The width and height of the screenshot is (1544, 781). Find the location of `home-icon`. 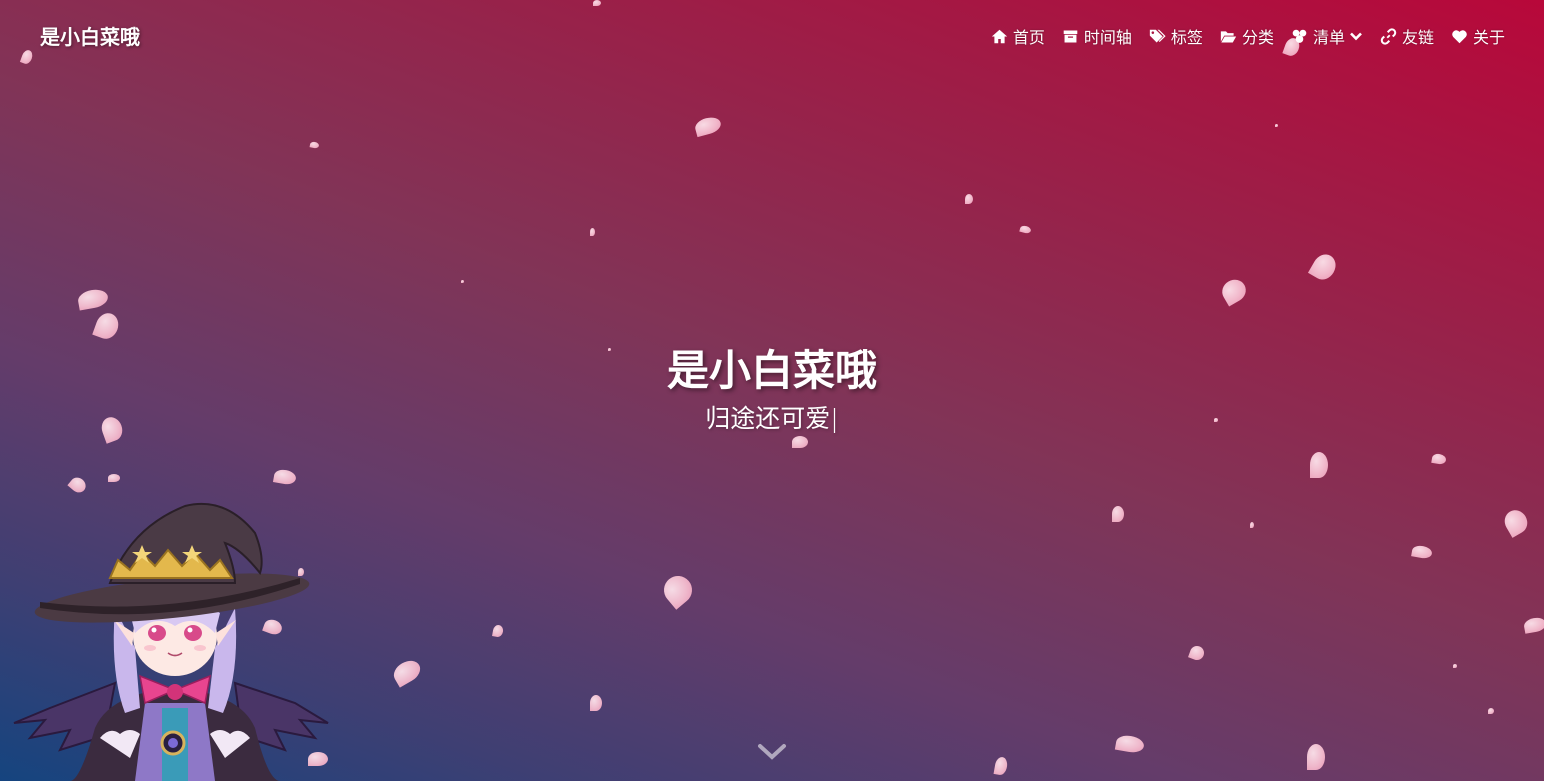

home-icon is located at coordinates (999, 36).